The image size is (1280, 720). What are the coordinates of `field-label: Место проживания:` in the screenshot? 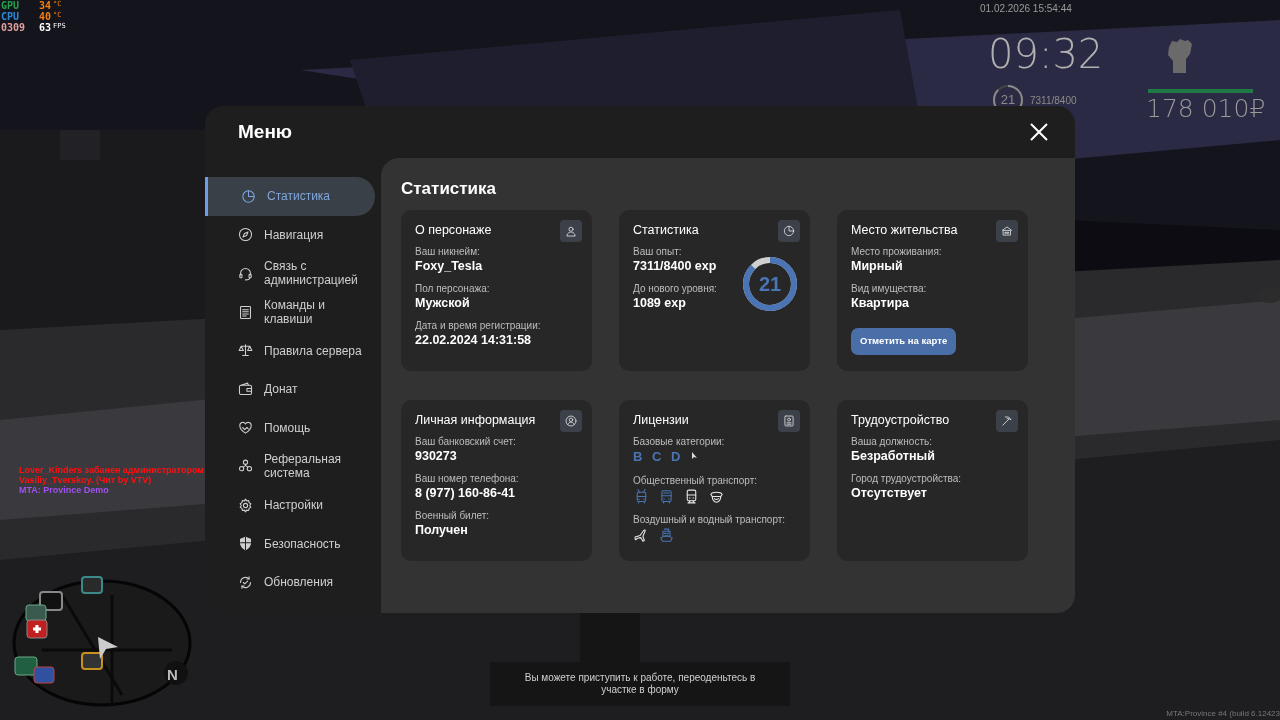 It's located at (896, 251).